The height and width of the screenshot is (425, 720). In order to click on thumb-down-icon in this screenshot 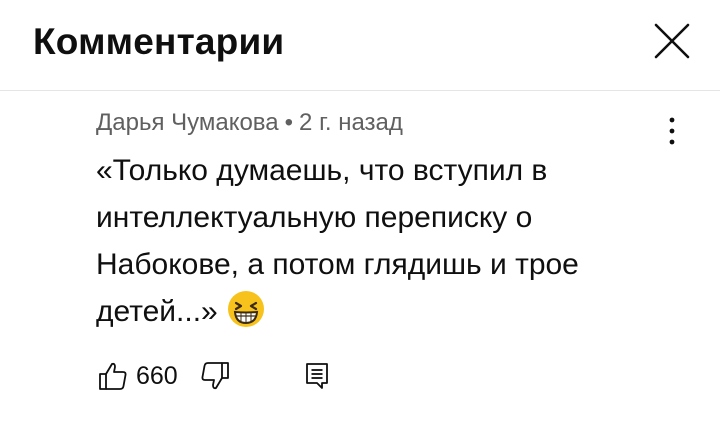, I will do `click(215, 376)`.